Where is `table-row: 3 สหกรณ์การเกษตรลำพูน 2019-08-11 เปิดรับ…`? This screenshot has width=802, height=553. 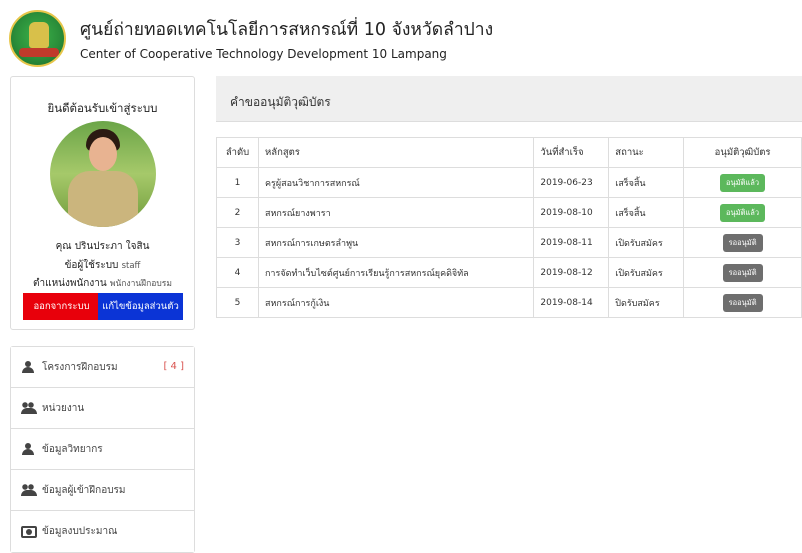
table-row: 3 สหกรณ์การเกษตรลำพูน 2019-08-11 เปิดรับ… is located at coordinates (509, 242).